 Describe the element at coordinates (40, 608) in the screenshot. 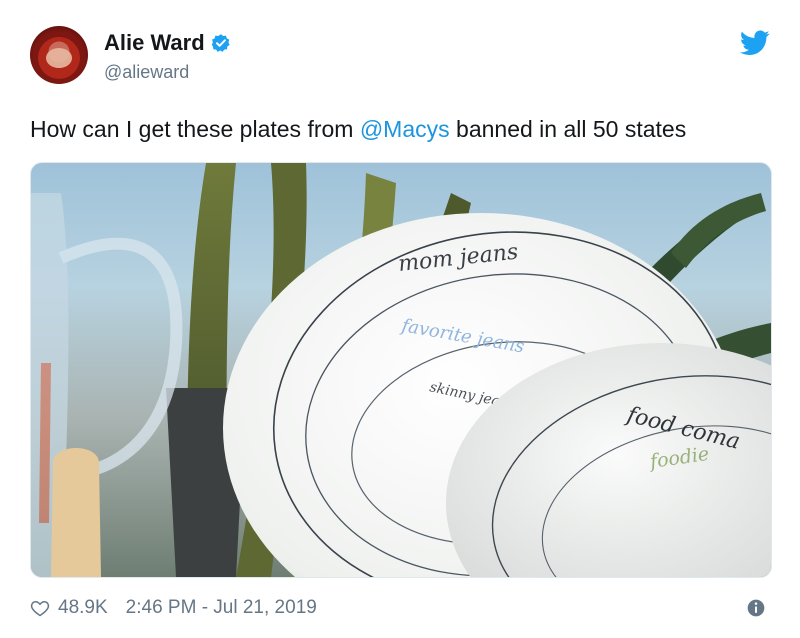

I see `heart-icon` at that location.